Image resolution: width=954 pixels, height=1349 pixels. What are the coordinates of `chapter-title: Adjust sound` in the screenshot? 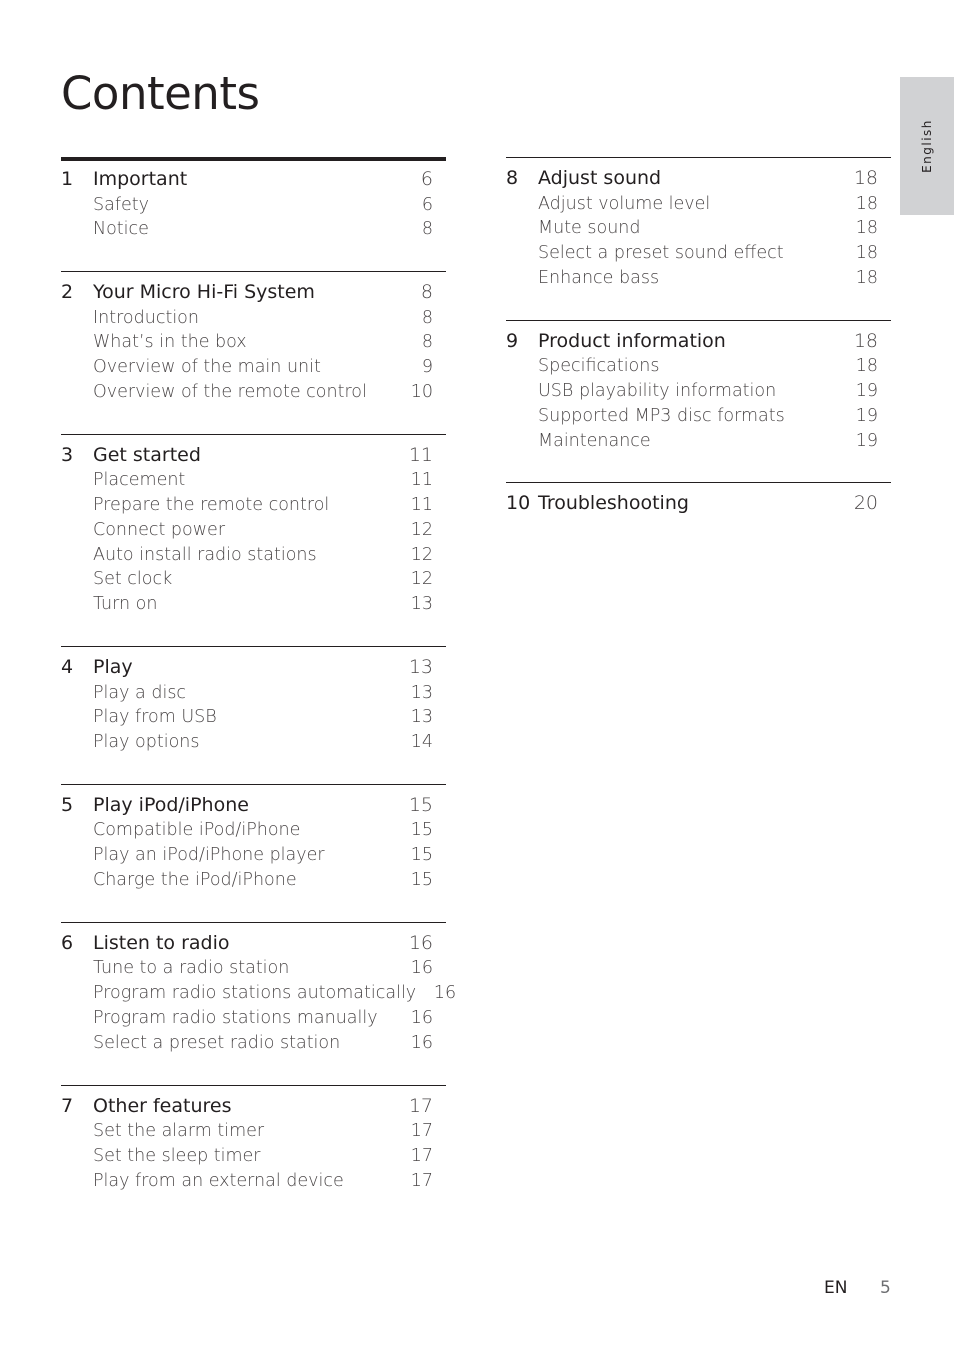 It's located at (600, 178).